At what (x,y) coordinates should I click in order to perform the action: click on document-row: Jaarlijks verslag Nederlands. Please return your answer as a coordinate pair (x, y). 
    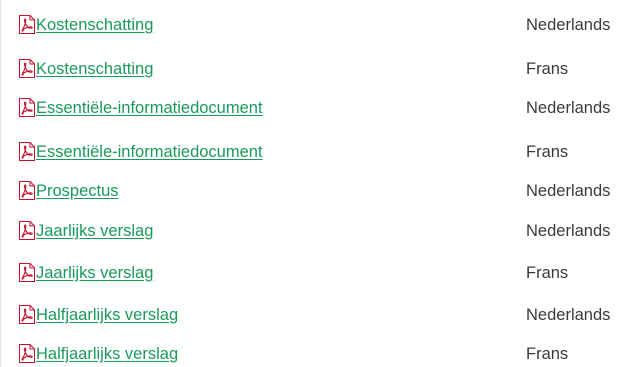
    Looking at the image, I should click on (319, 231).